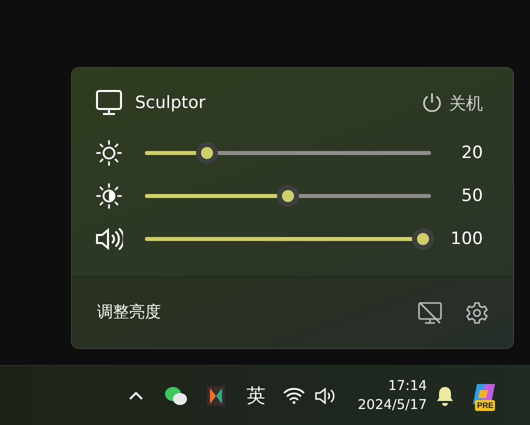 This screenshot has height=425, width=530. I want to click on footer-label: 调整亮度, so click(129, 312).